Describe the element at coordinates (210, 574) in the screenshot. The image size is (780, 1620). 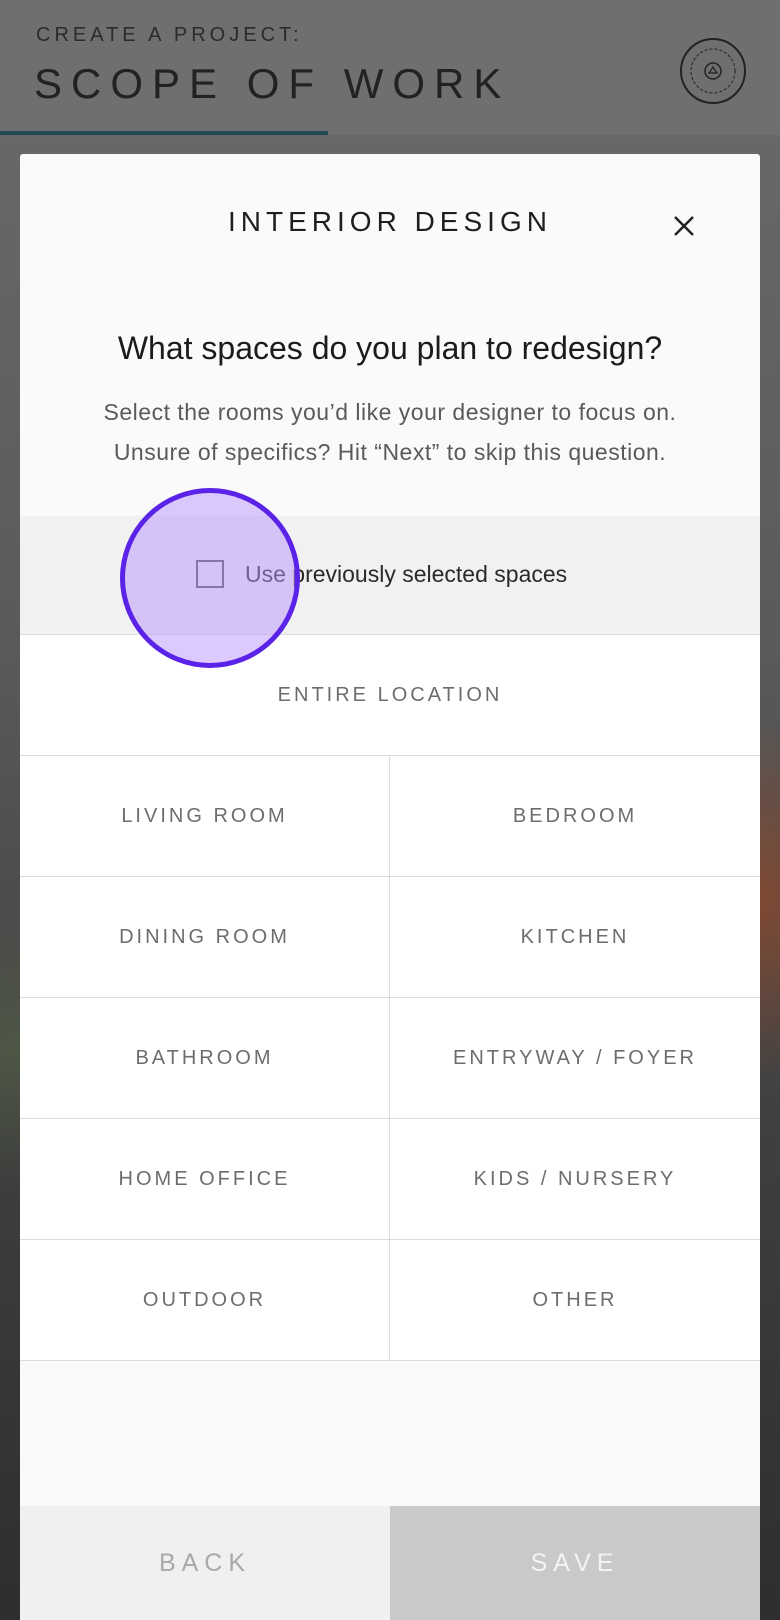
I see `use-previous-spaces-checkbox` at that location.